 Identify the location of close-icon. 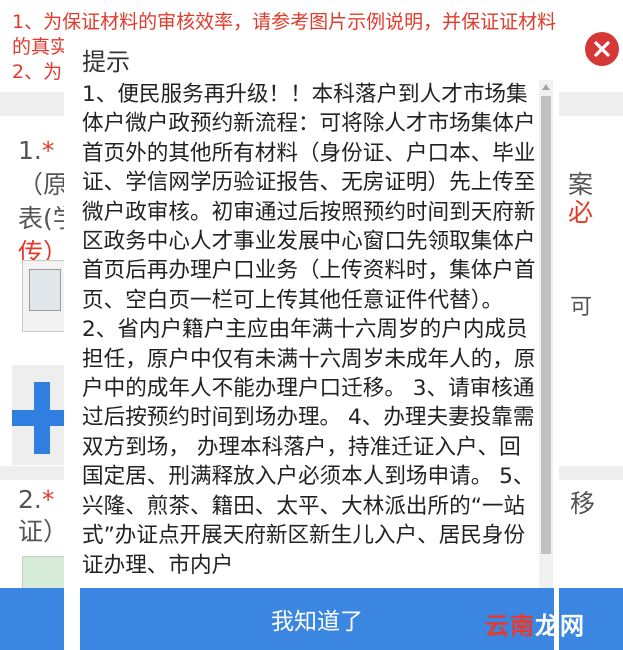
(602, 49).